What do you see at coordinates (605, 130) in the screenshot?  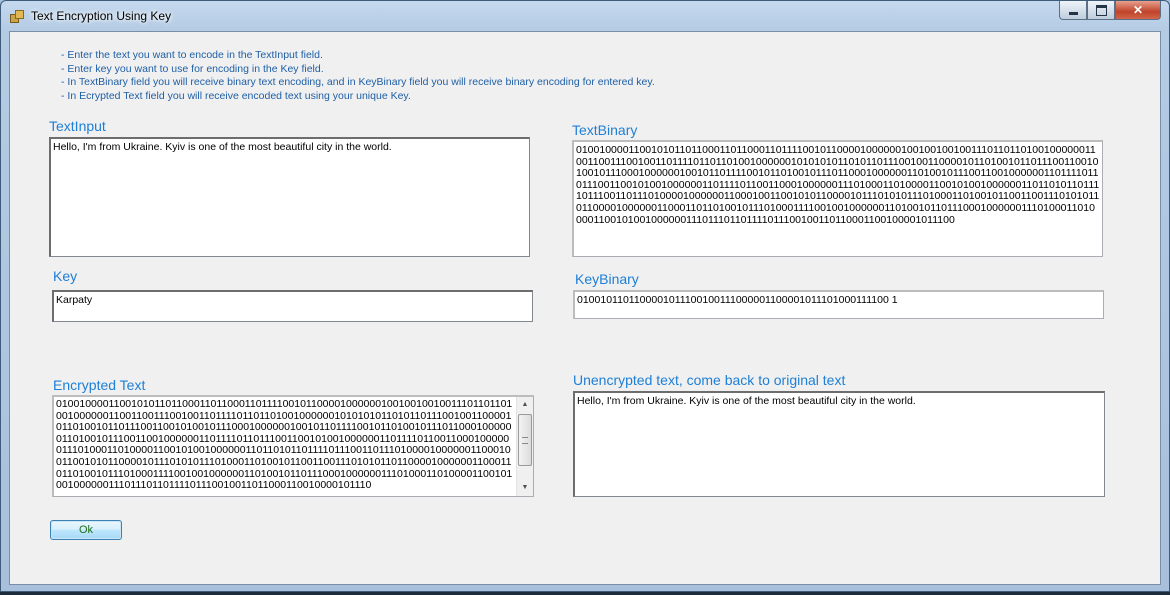 I see `text-binary-label: TextBinary` at bounding box center [605, 130].